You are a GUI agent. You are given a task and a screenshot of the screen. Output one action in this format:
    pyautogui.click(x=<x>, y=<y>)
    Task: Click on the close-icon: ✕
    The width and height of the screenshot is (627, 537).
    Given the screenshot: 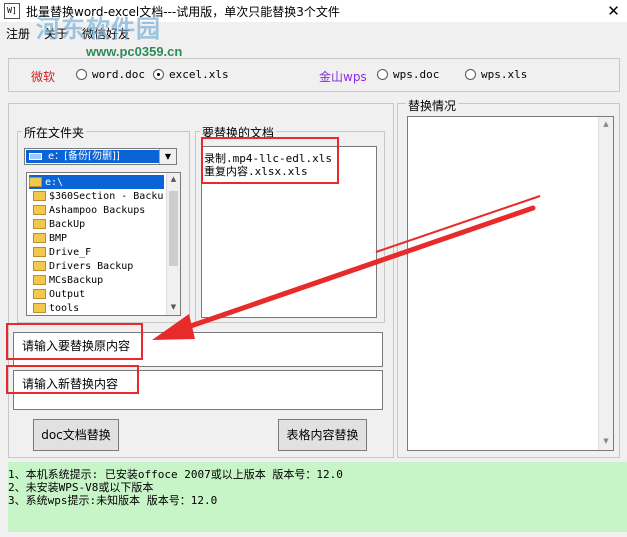 What is the action you would take?
    pyautogui.click(x=613, y=11)
    